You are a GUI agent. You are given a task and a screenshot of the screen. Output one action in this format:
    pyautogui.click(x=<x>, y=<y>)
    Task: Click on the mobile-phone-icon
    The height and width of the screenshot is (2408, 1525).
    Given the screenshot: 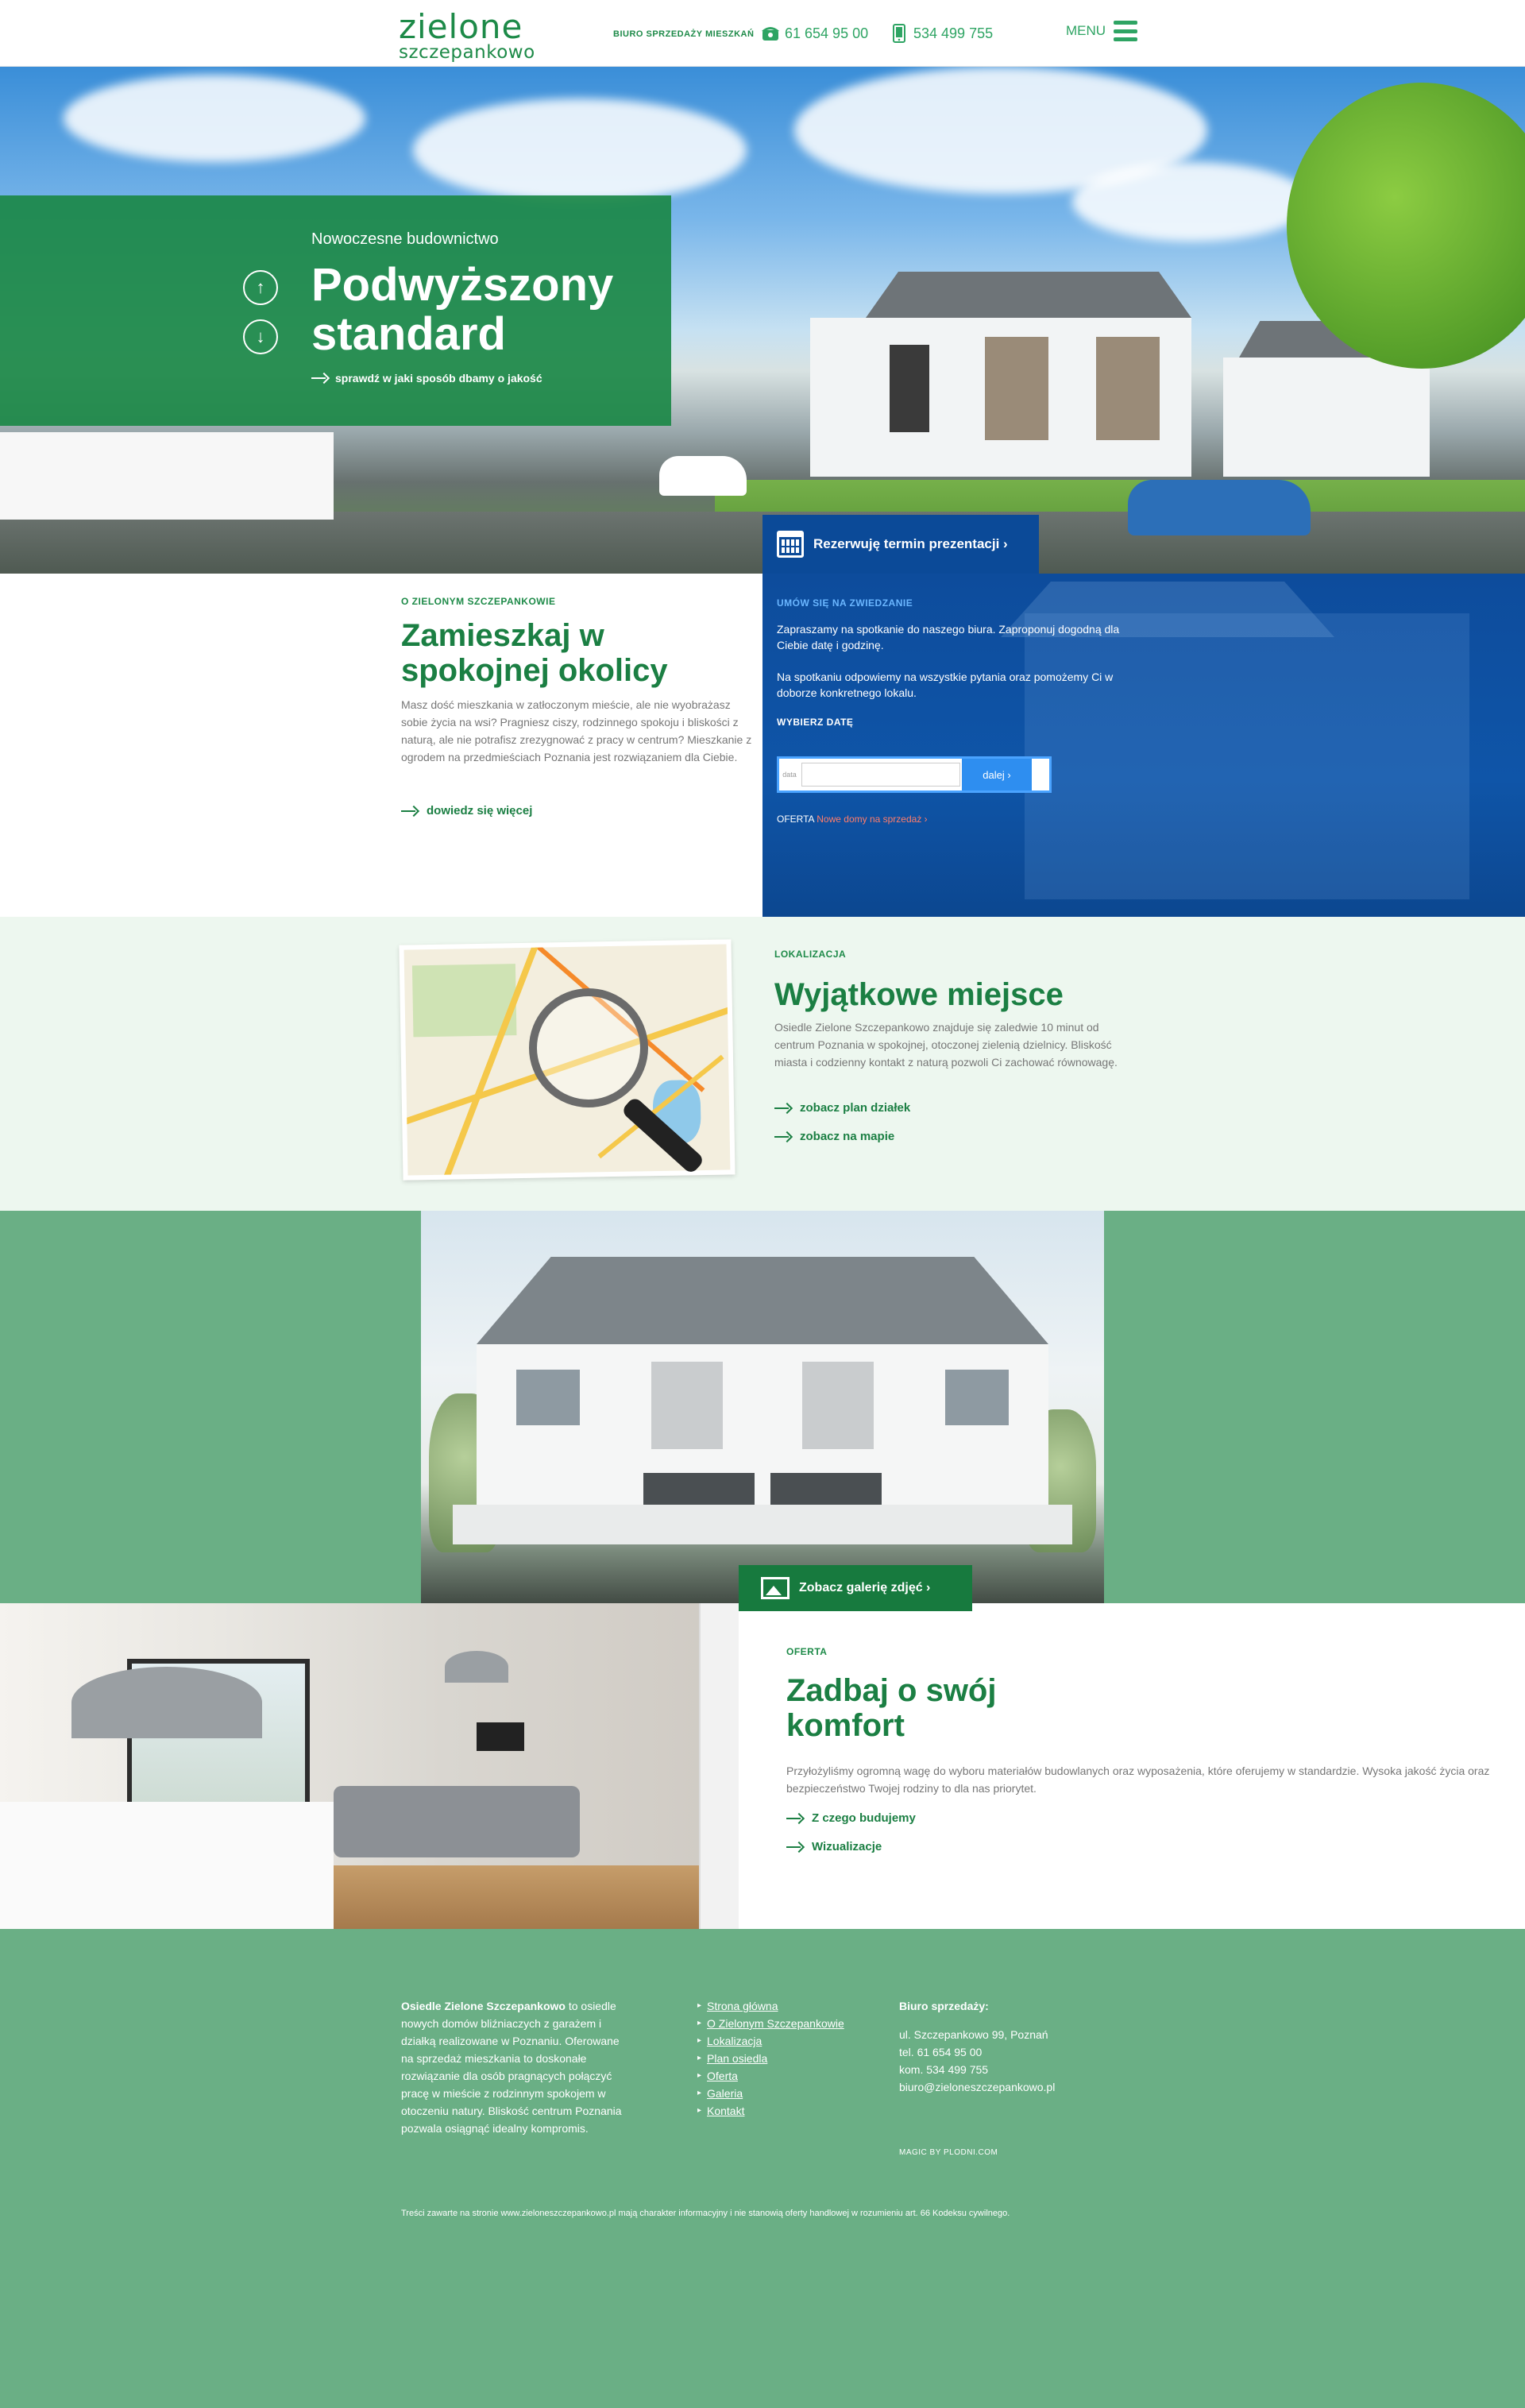 What is the action you would take?
    pyautogui.click(x=900, y=33)
    